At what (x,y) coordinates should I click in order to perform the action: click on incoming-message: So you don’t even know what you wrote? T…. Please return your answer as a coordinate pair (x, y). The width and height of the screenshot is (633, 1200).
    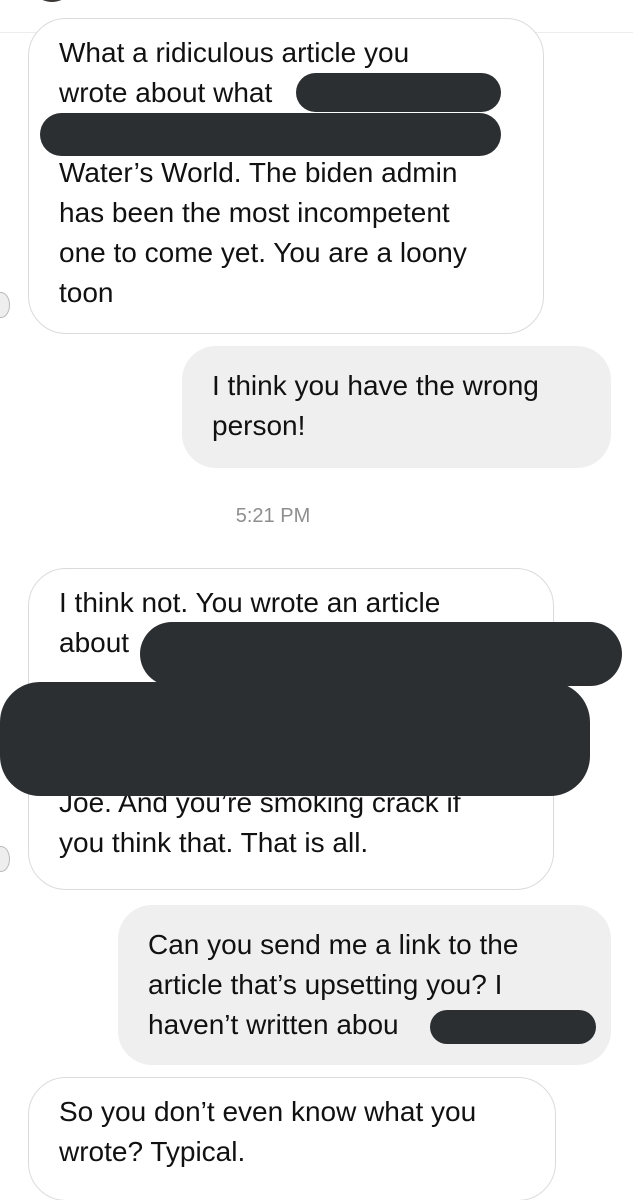
    Looking at the image, I should click on (292, 1138).